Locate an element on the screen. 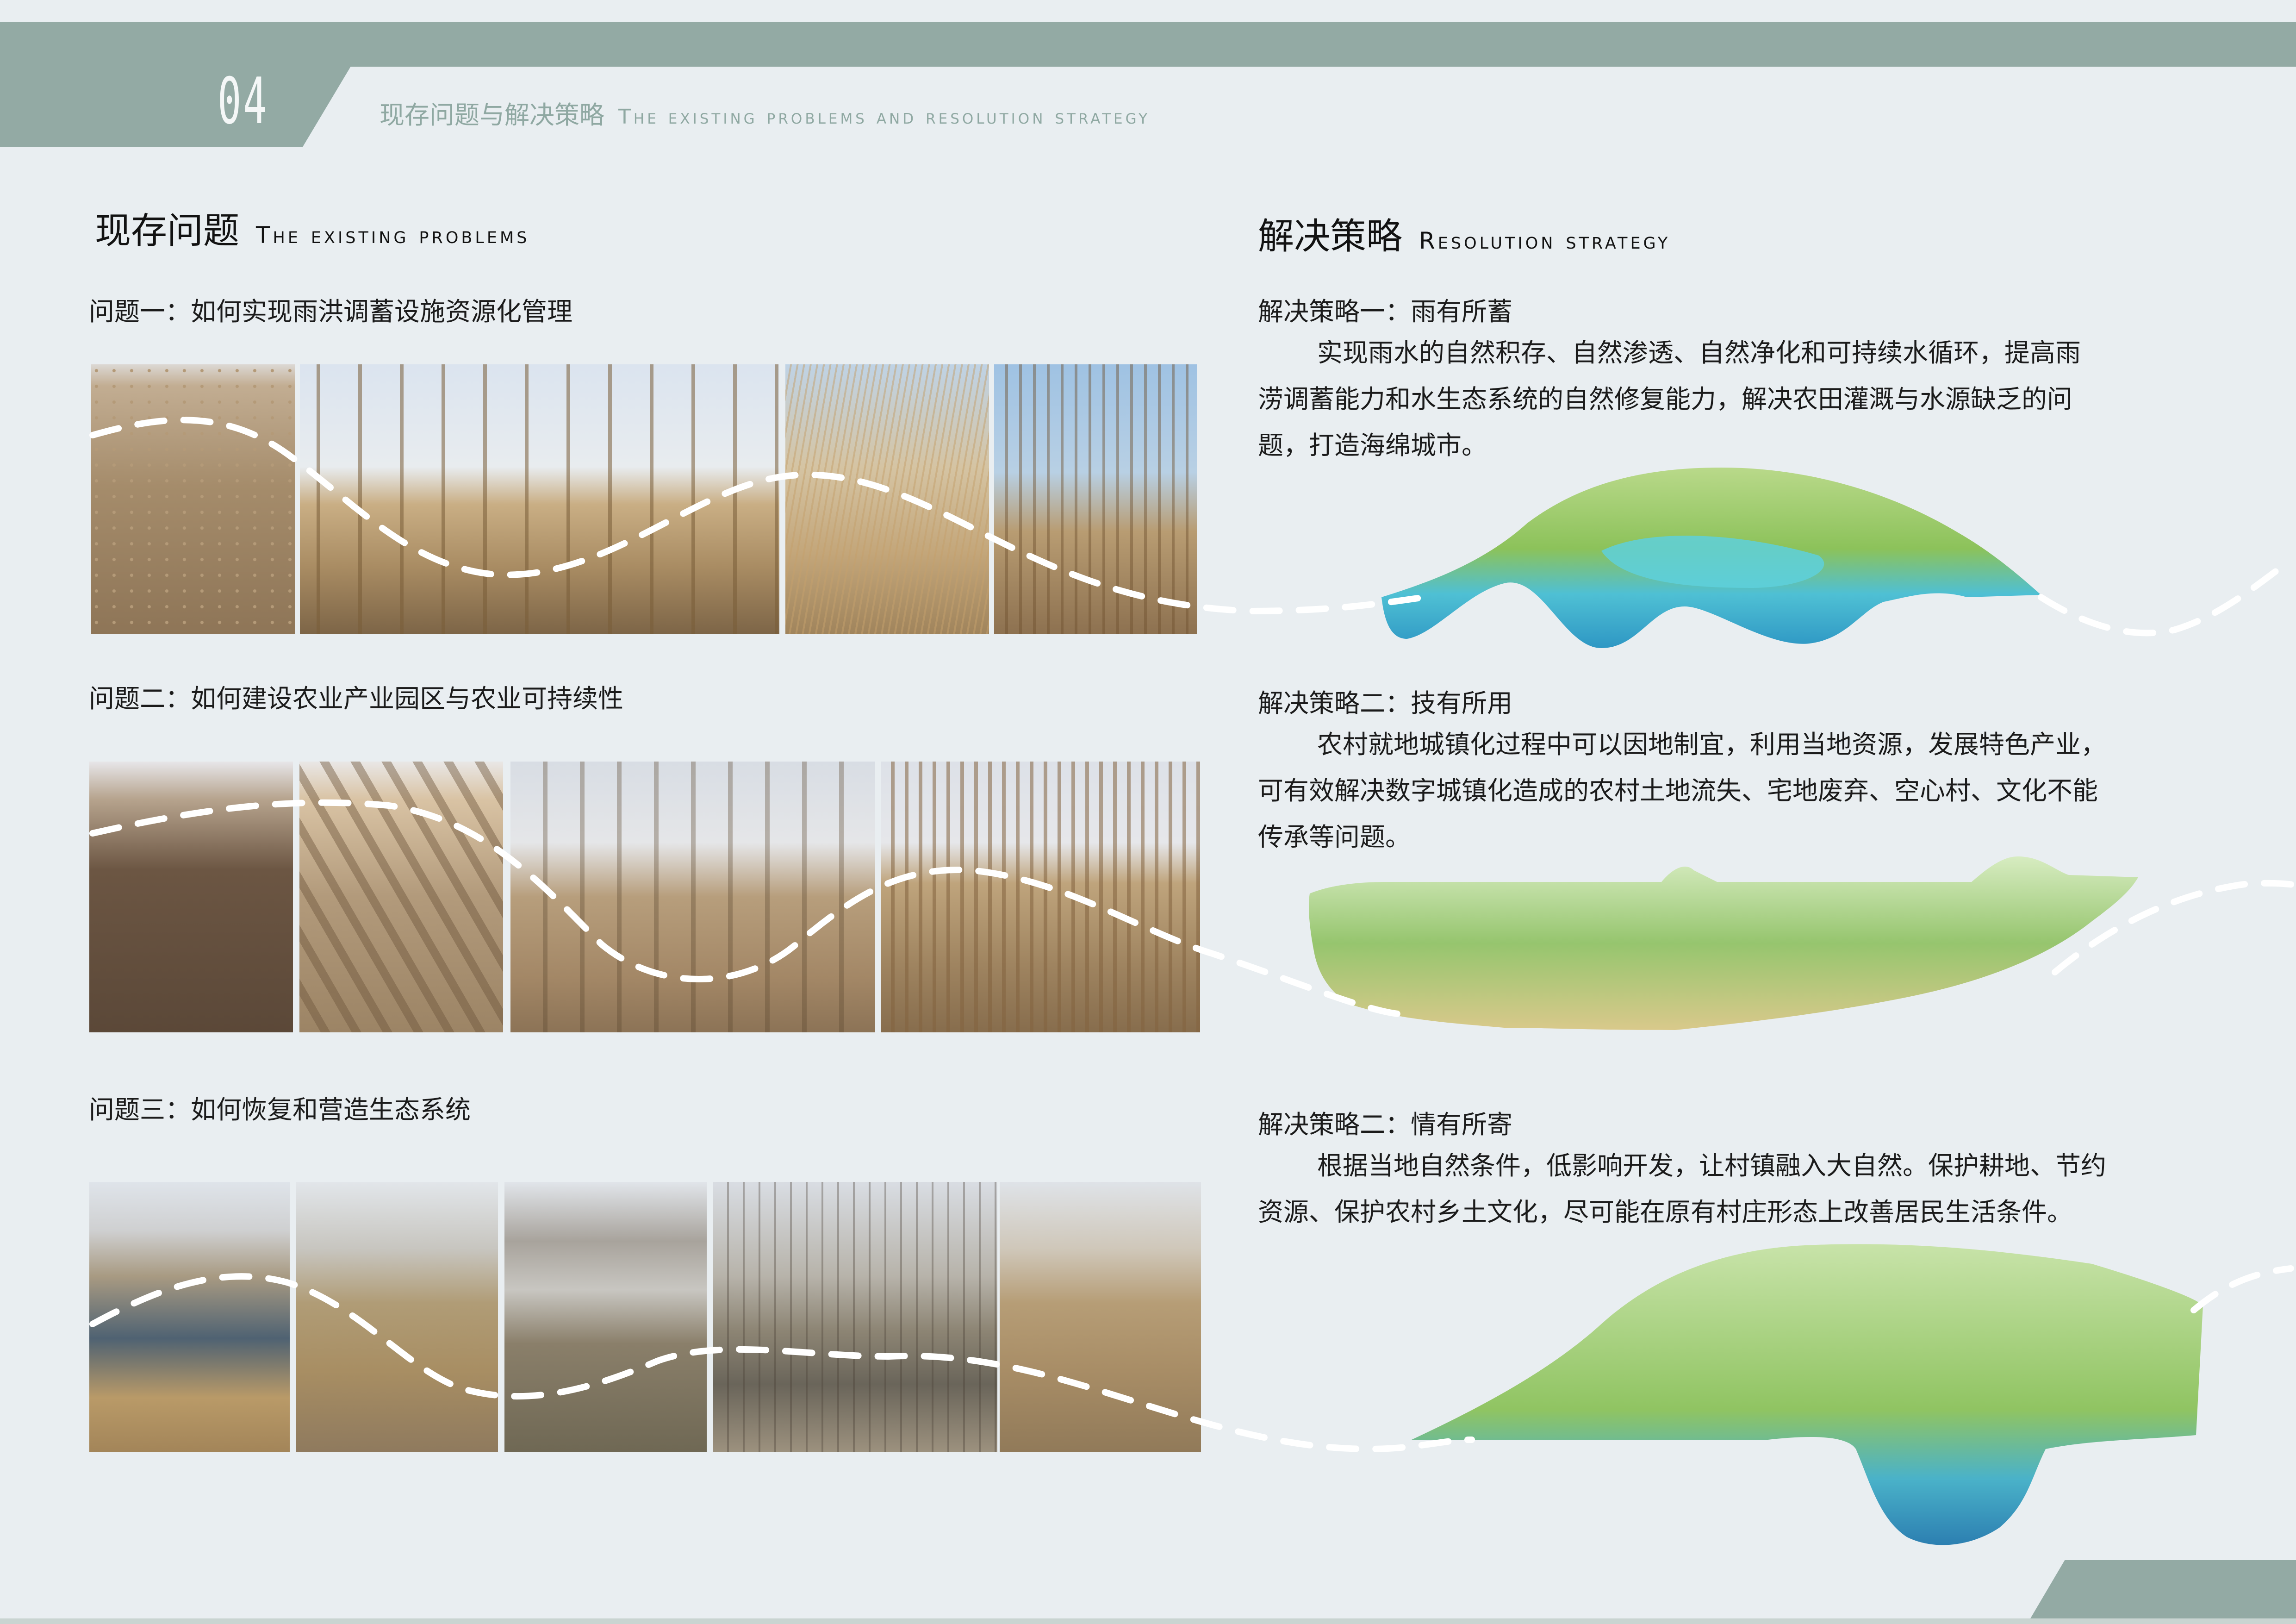 This screenshot has width=2296, height=1624. rendering-garden-people is located at coordinates (1723, 943).